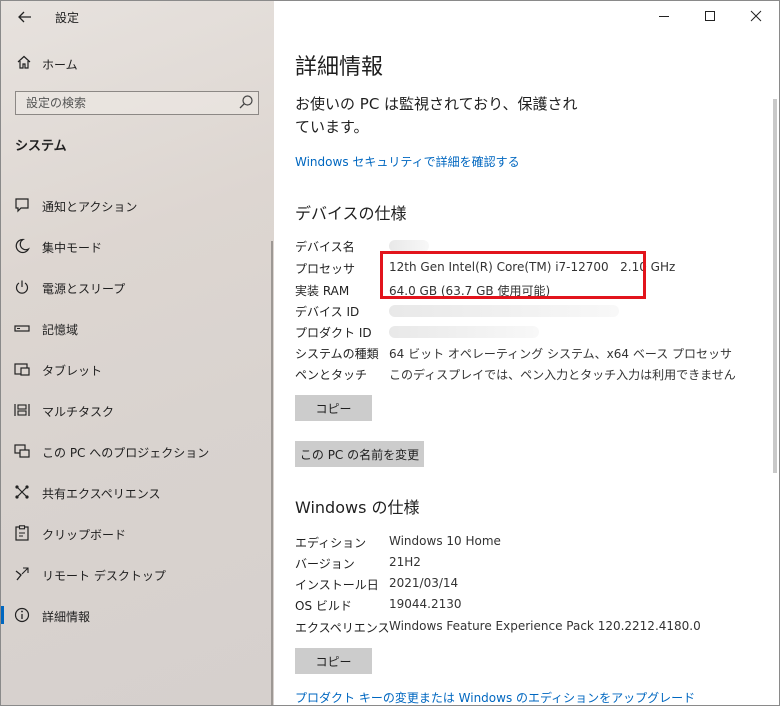 The image size is (780, 706). I want to click on spec-value: 19044.2130, so click(425, 604).